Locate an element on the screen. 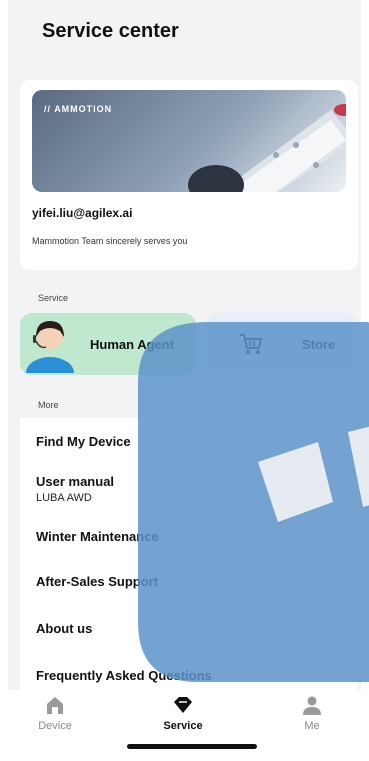  home-indicator is located at coordinates (192, 746).